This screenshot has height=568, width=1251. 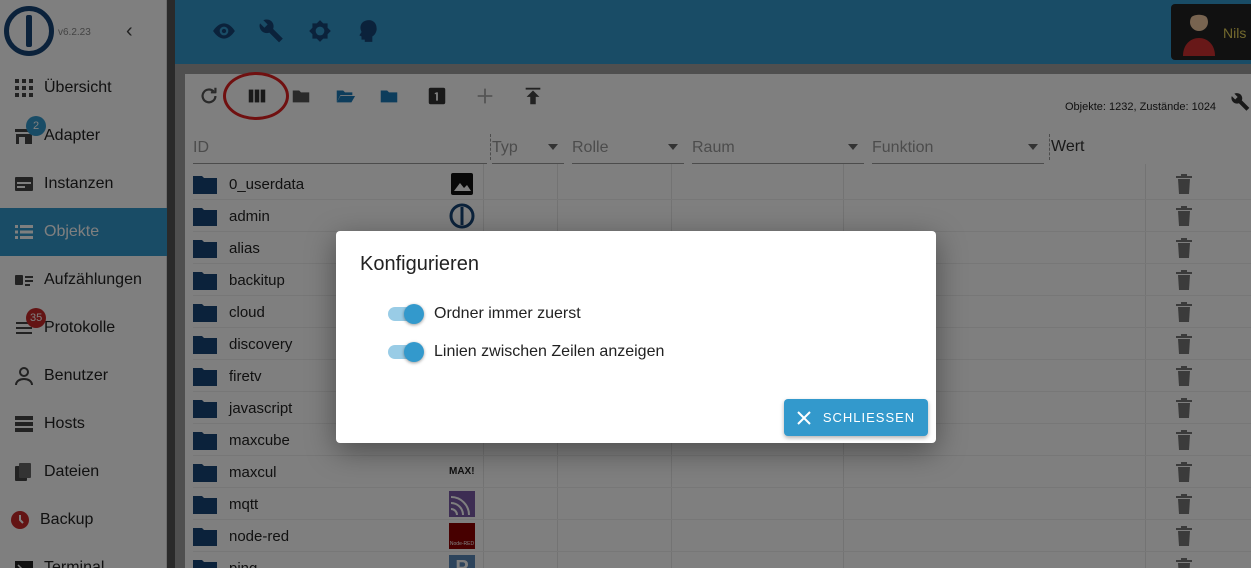 I want to click on row-lines-toggle, so click(x=406, y=352).